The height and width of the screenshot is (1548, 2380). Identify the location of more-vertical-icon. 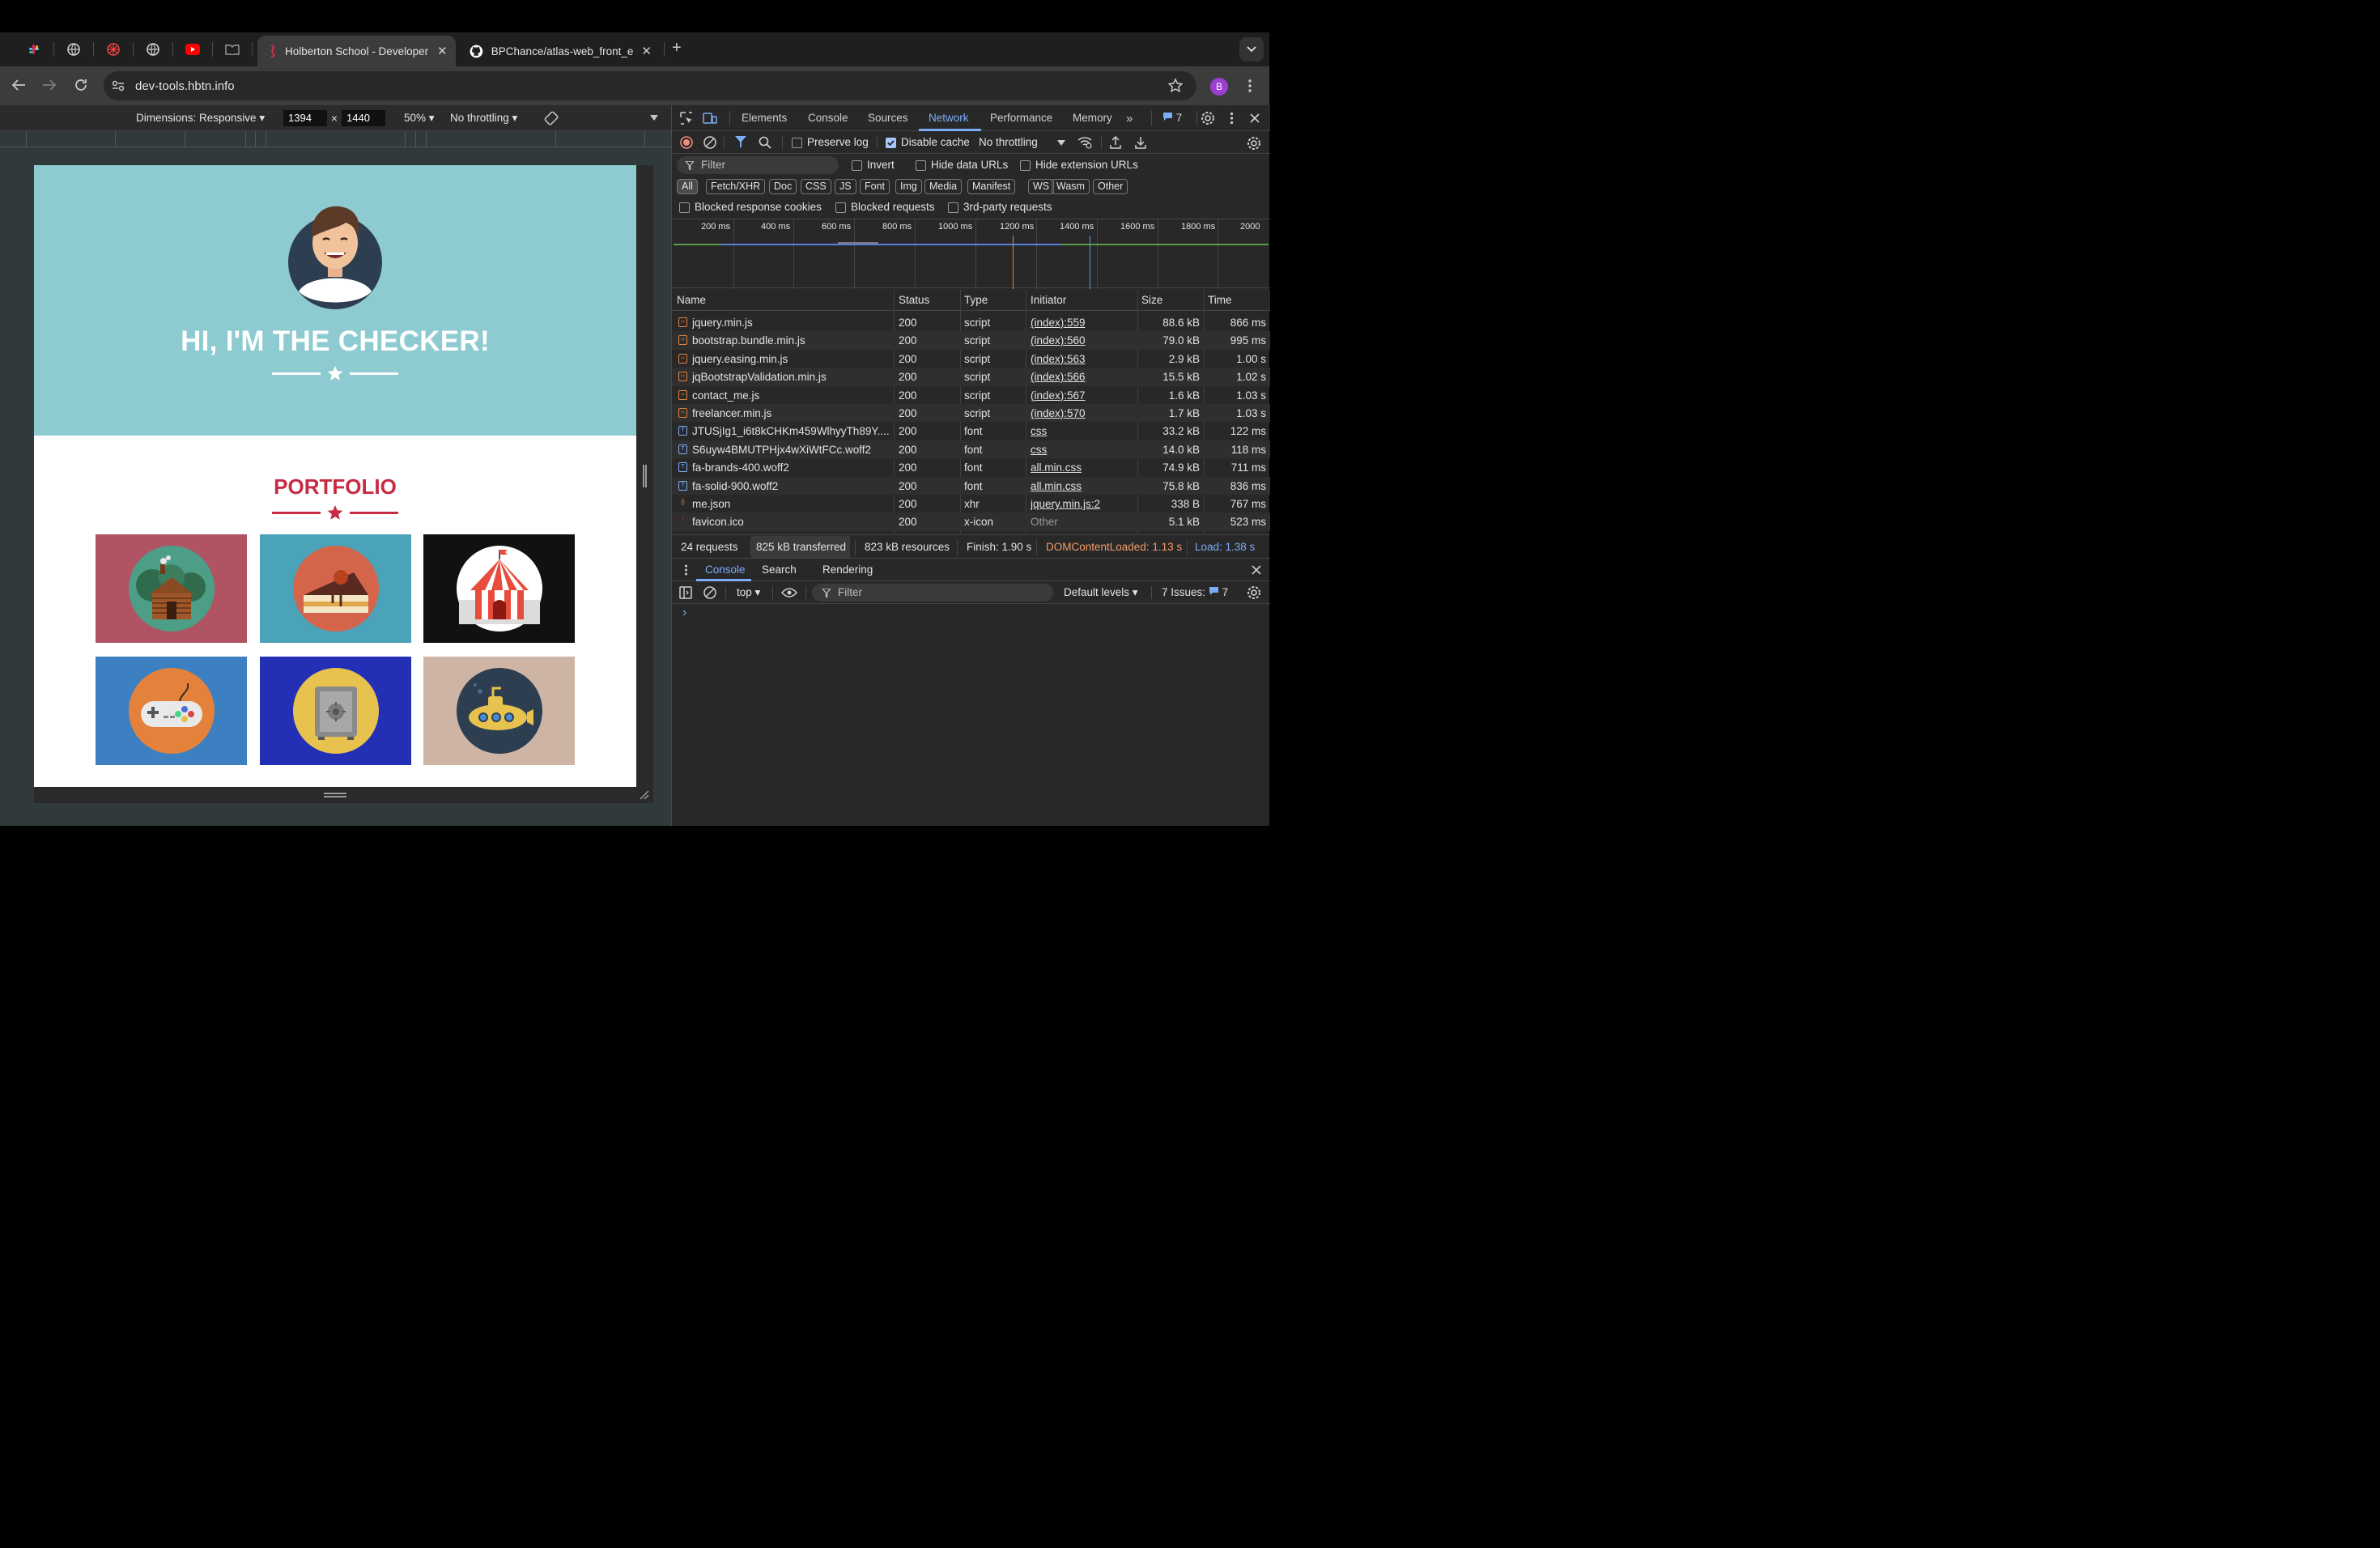
(1249, 86).